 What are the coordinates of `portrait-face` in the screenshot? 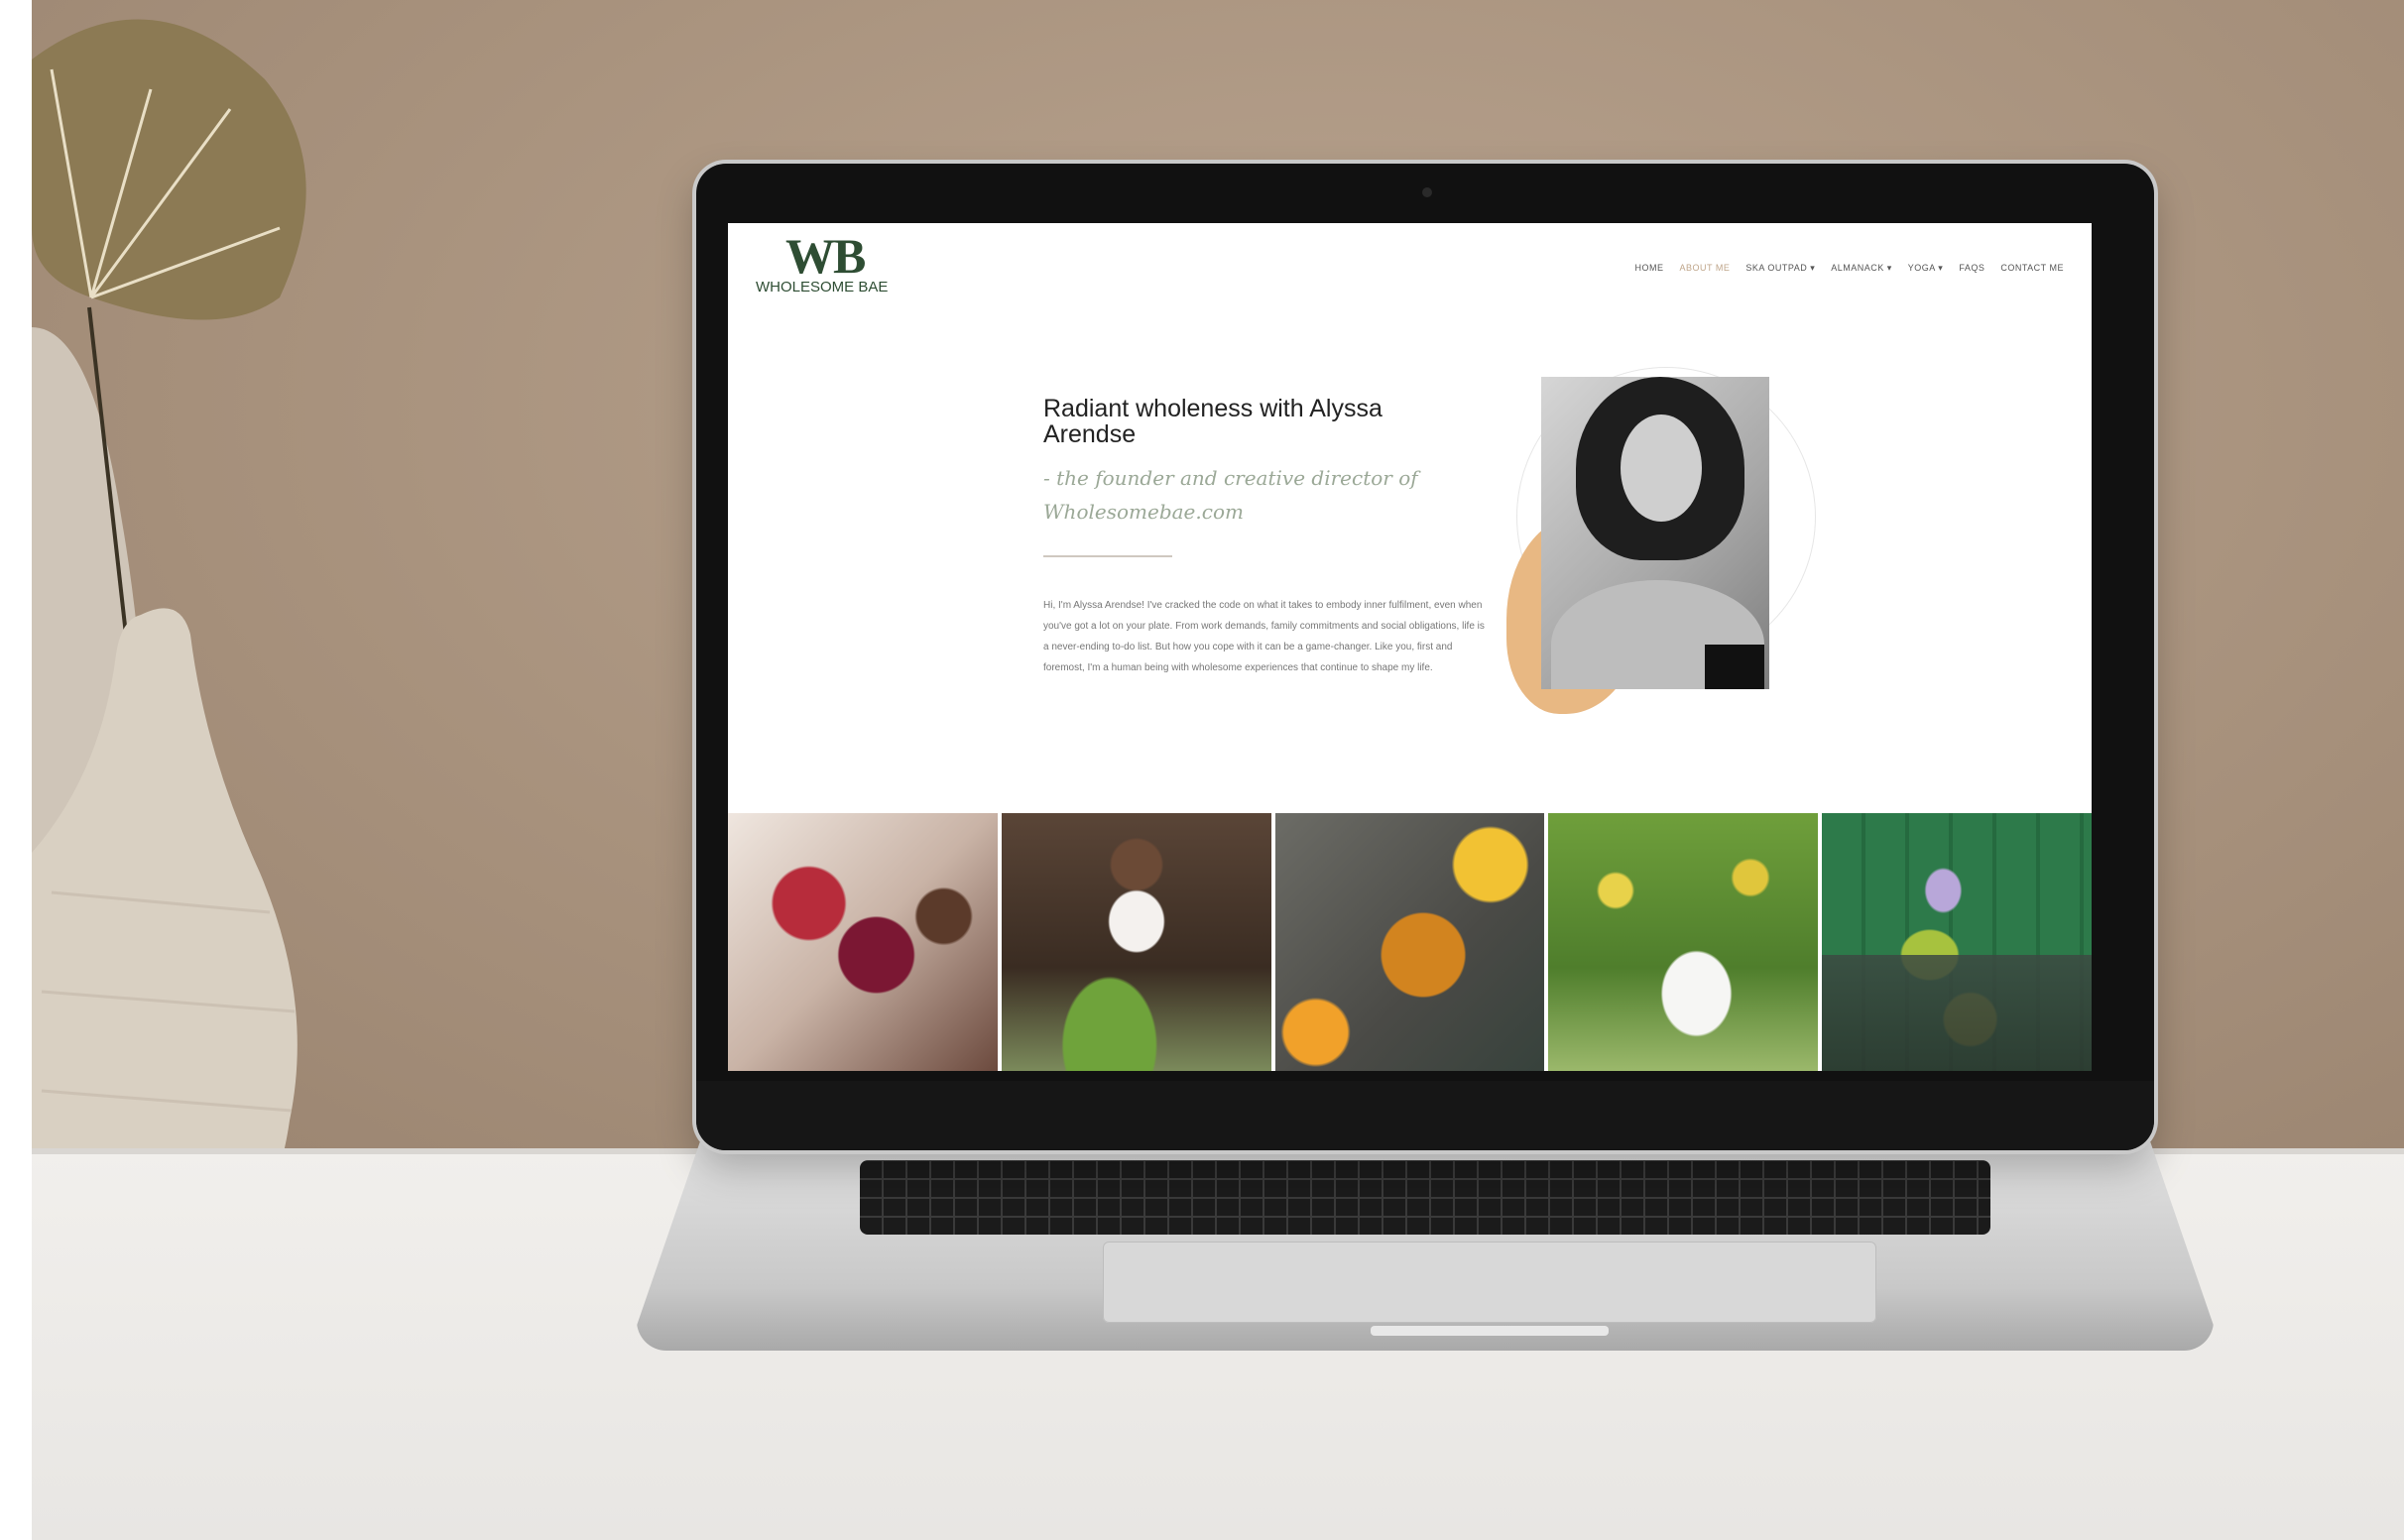 It's located at (1661, 468).